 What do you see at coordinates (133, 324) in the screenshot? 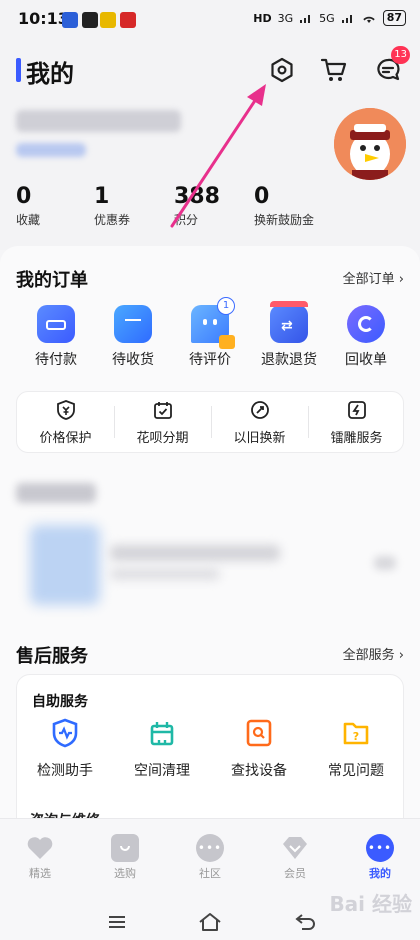
I see `package-icon` at bounding box center [133, 324].